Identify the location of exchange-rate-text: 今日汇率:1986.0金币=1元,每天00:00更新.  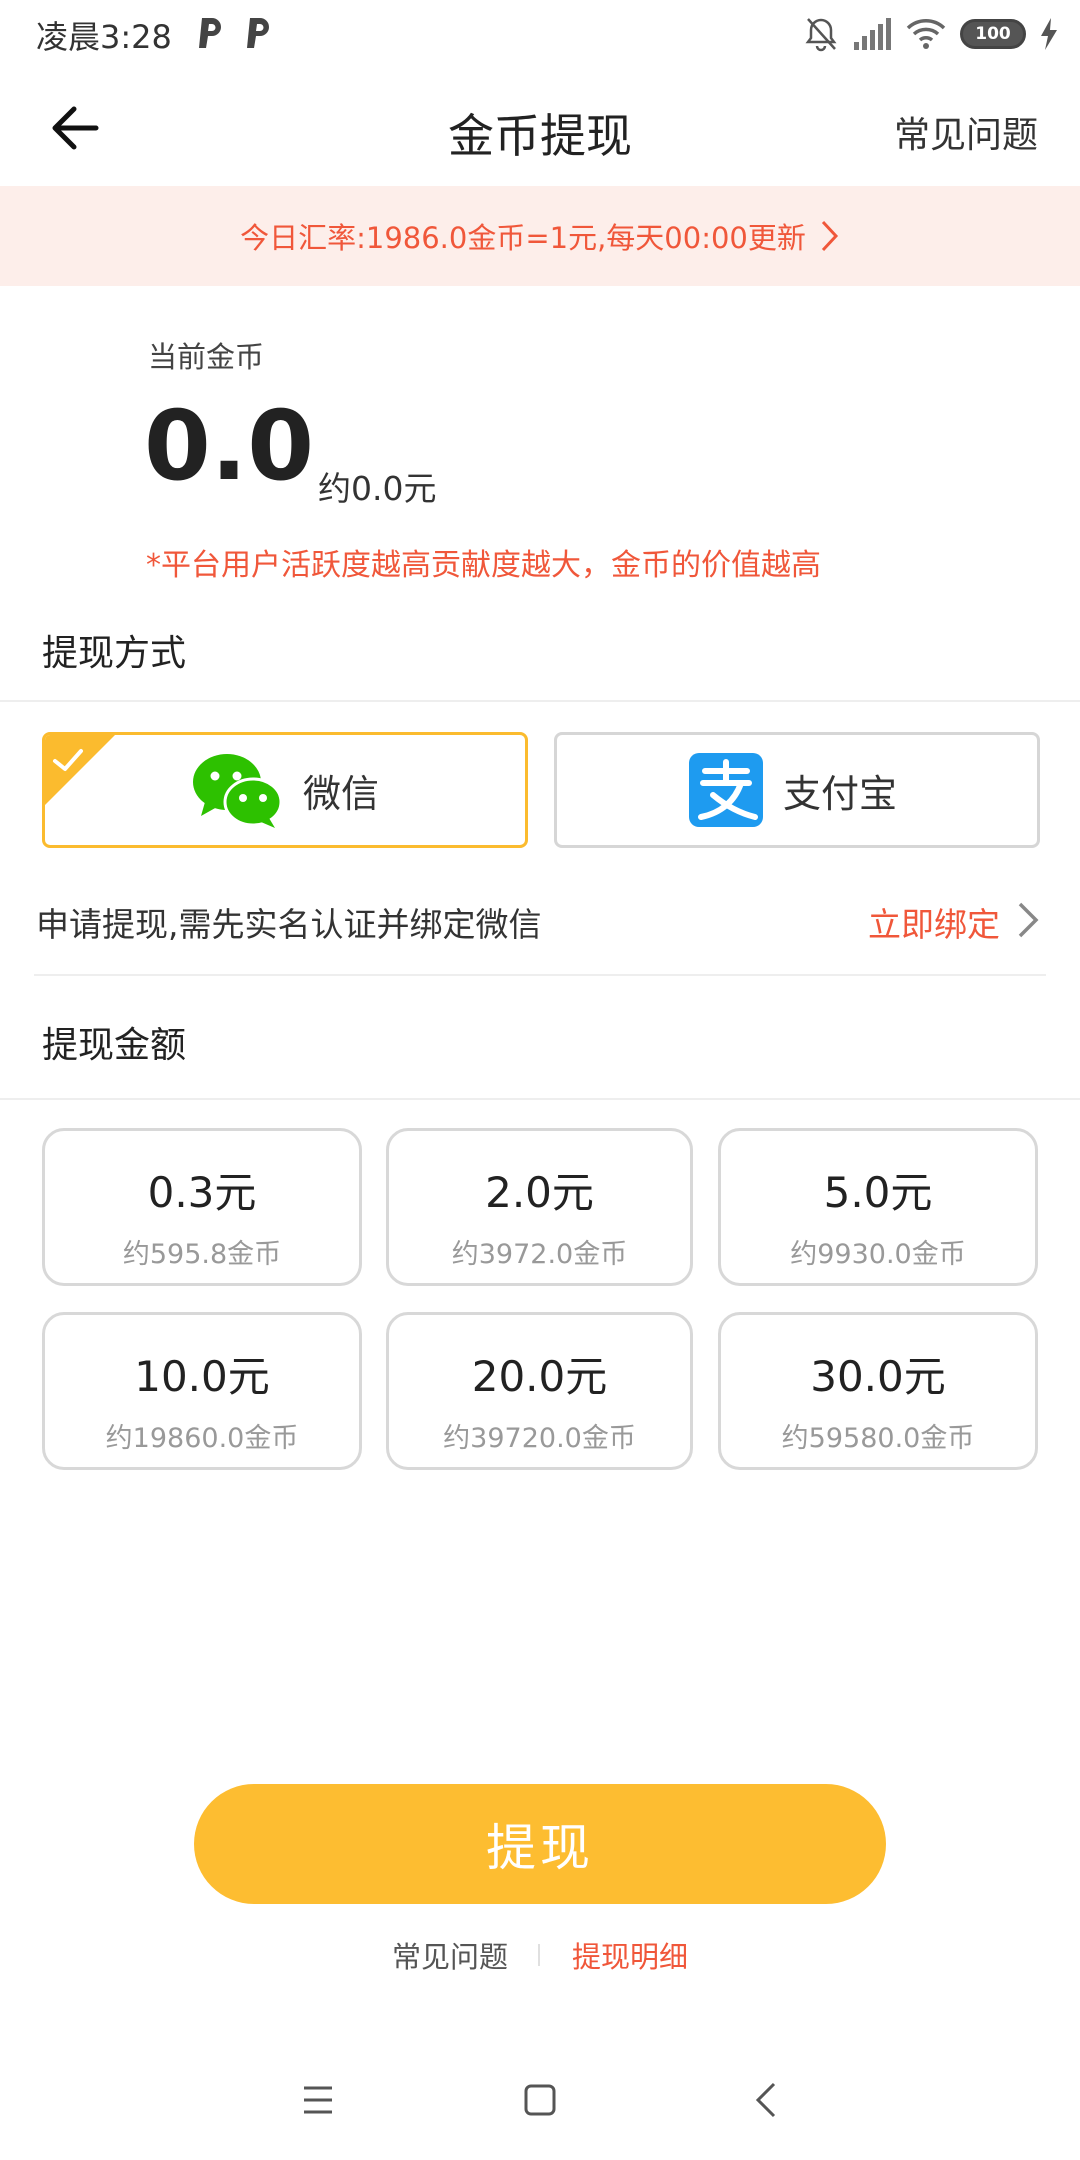
(523, 238).